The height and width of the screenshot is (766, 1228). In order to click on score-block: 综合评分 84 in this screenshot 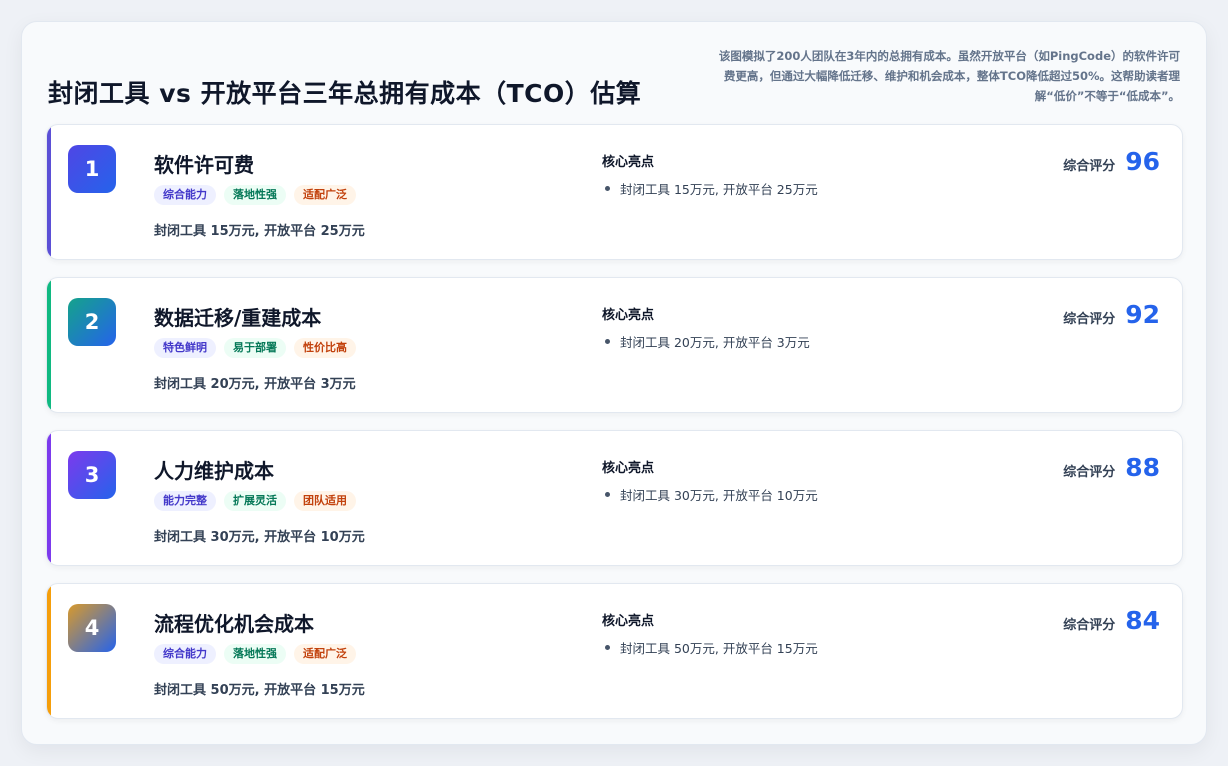, I will do `click(1111, 620)`.